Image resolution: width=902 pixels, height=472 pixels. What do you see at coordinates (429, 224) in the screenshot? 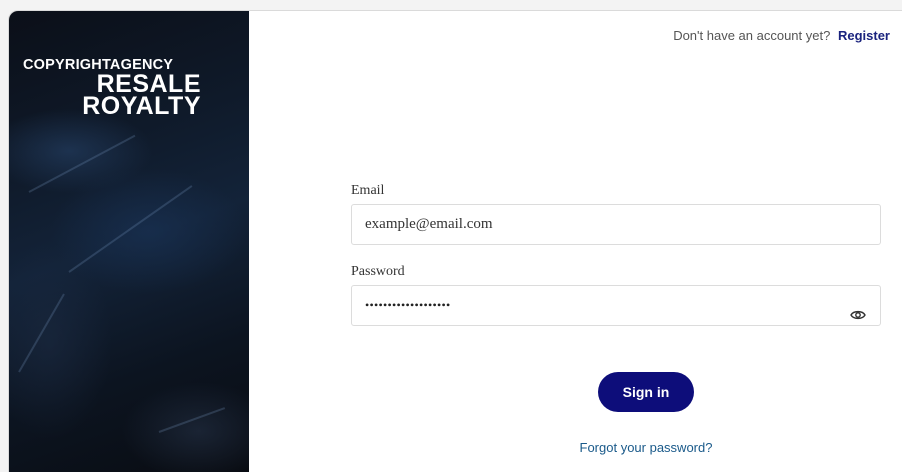
I see `email-value: example@email.com` at bounding box center [429, 224].